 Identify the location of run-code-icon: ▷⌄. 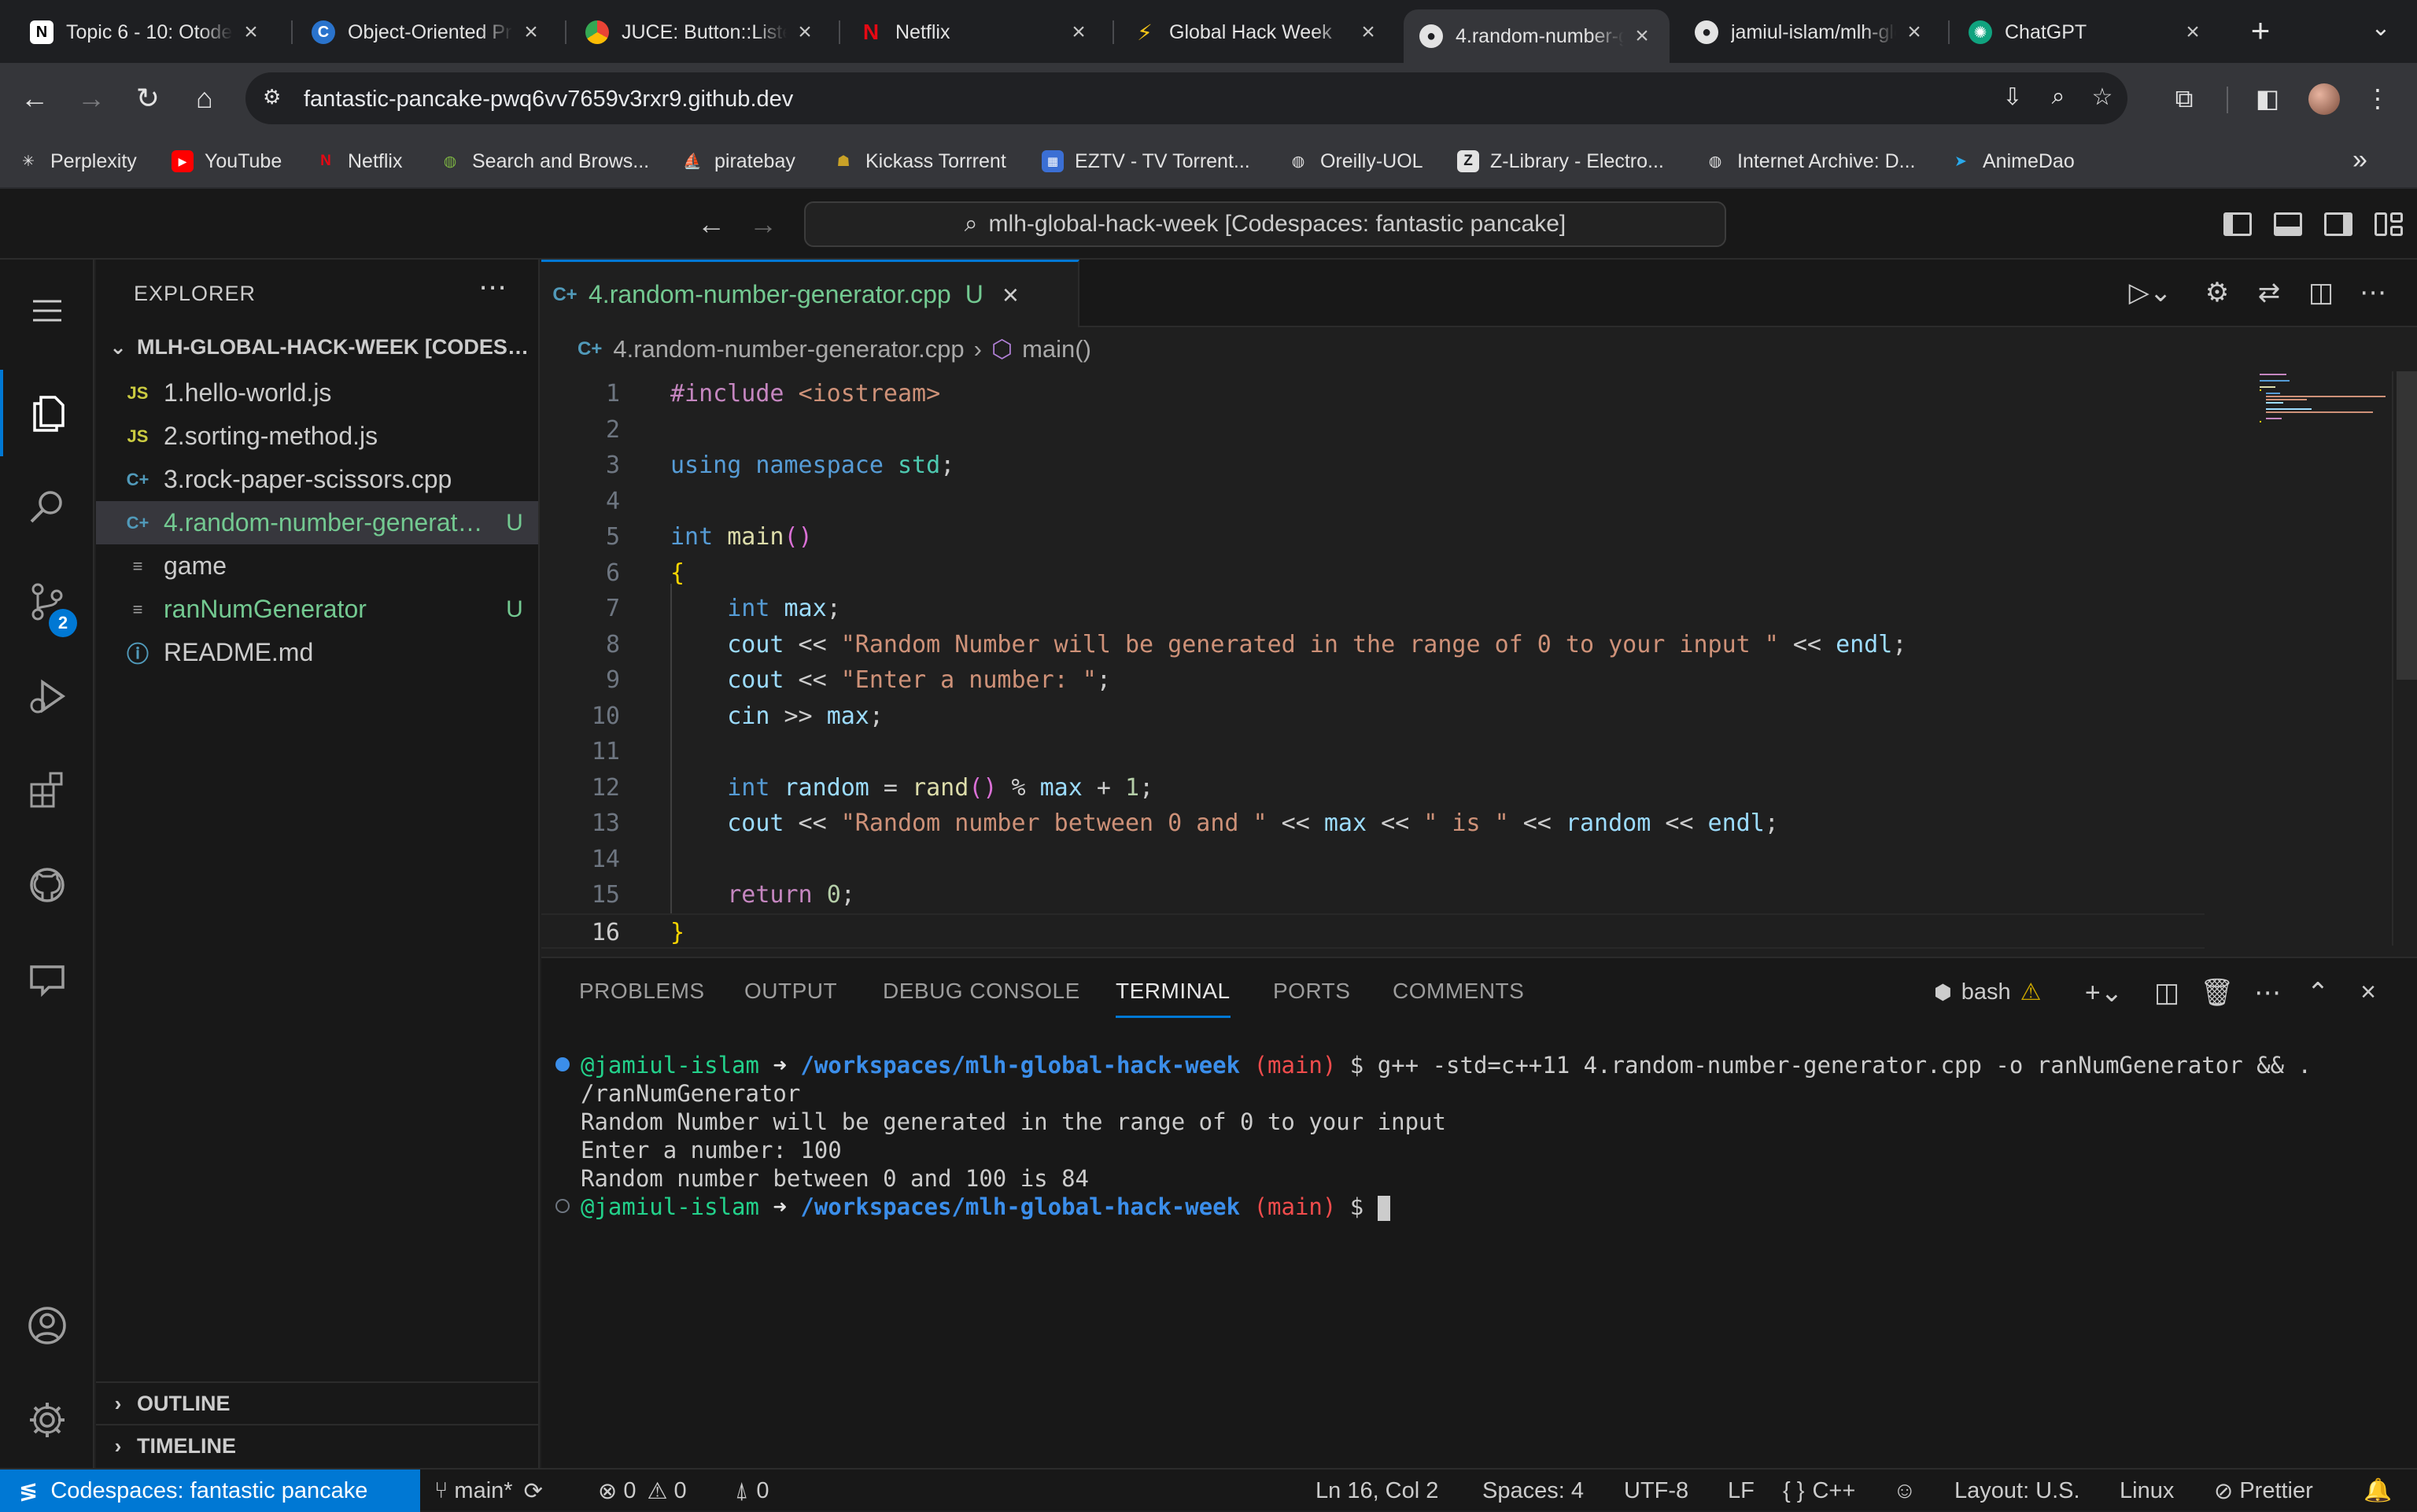
(2150, 294).